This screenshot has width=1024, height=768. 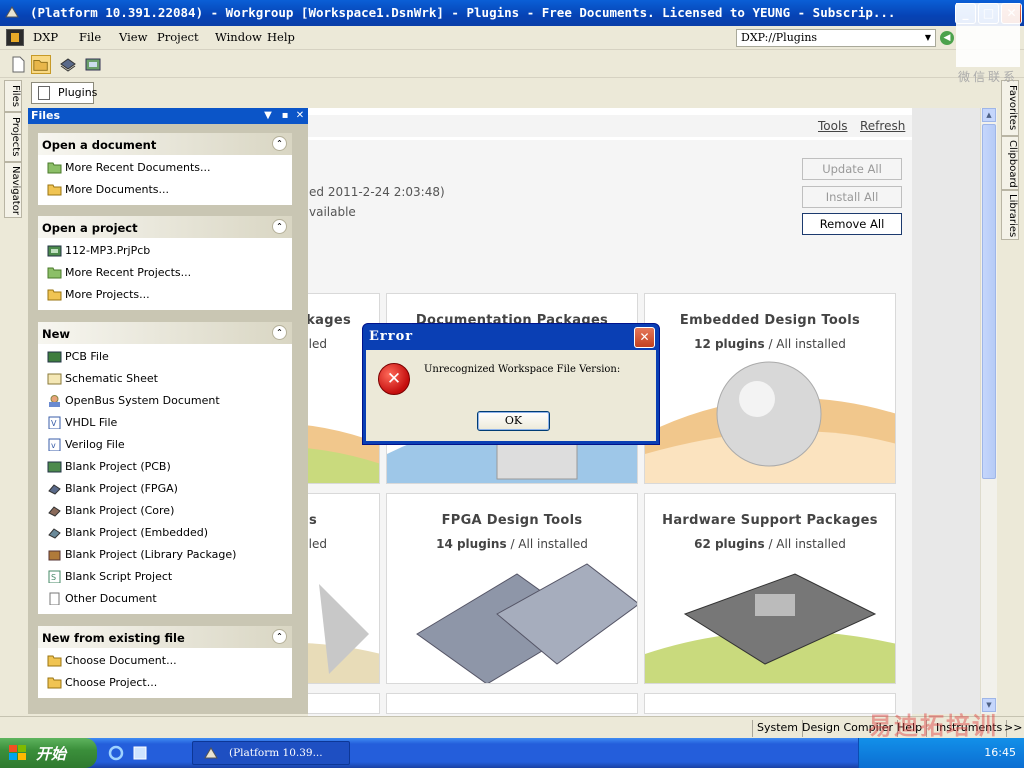 I want to click on list-item: Blank Project (Library Package), so click(x=165, y=555).